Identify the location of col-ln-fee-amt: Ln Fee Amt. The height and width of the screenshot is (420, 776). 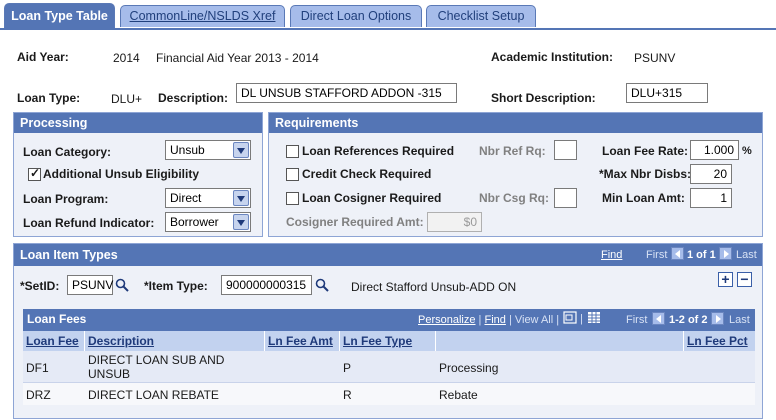
(302, 341).